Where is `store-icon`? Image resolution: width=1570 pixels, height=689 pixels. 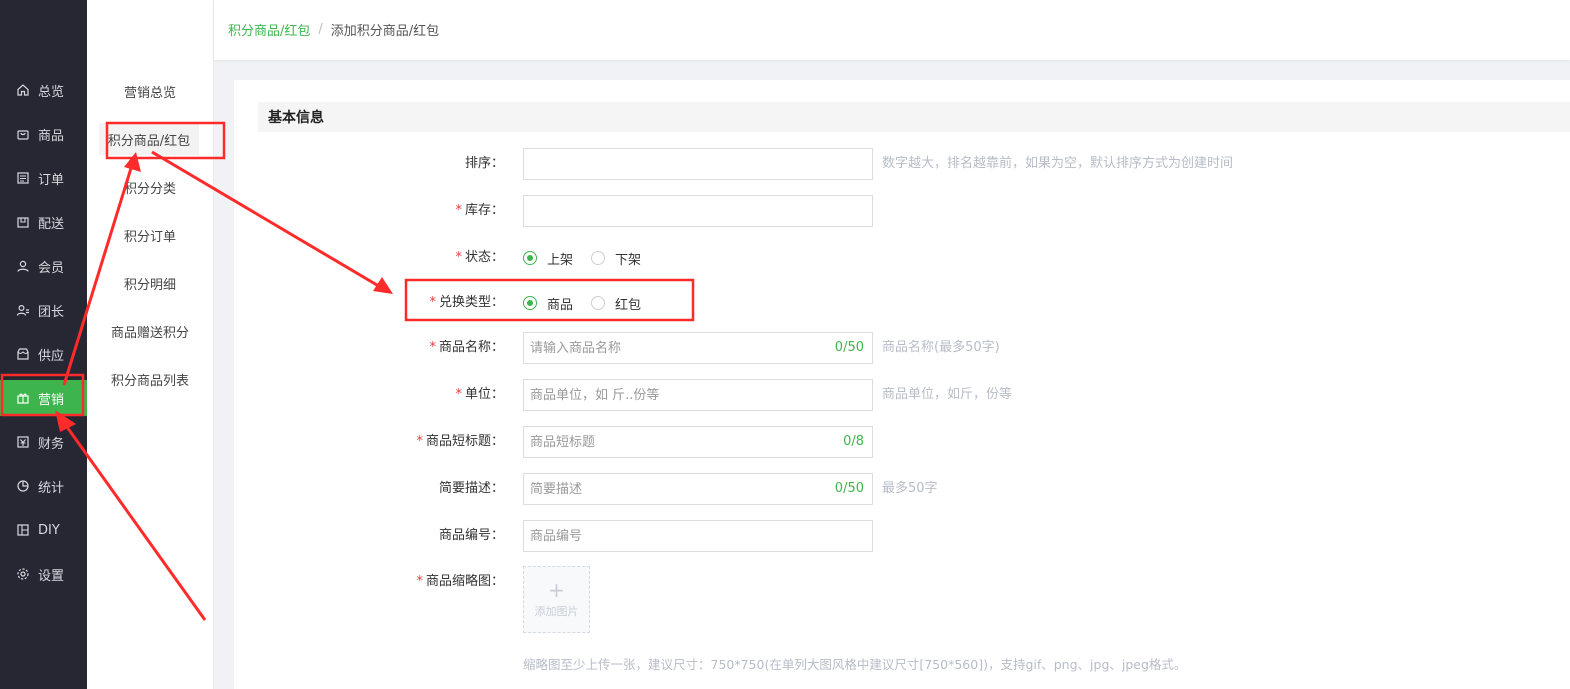 store-icon is located at coordinates (23, 354).